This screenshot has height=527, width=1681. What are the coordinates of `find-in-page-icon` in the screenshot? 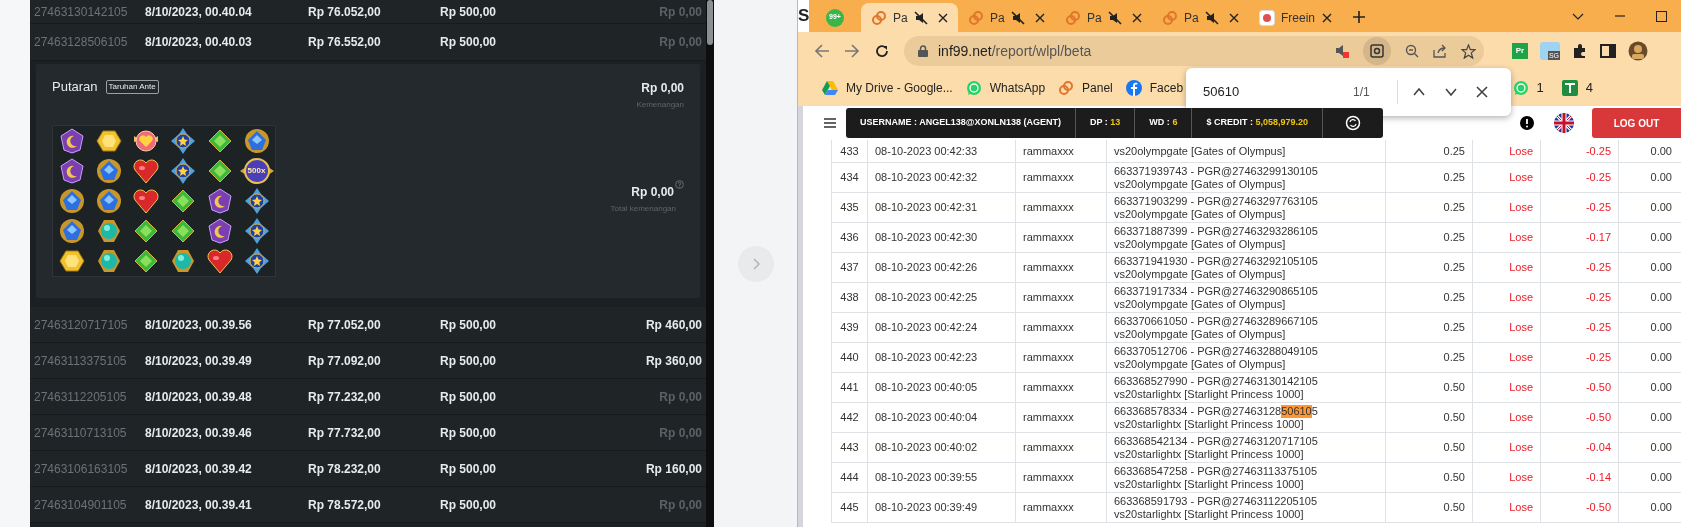 It's located at (1377, 51).